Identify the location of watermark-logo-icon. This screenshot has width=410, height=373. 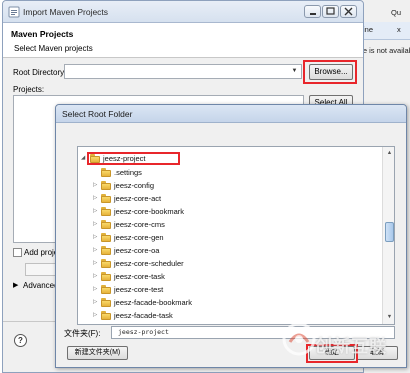
(299, 339).